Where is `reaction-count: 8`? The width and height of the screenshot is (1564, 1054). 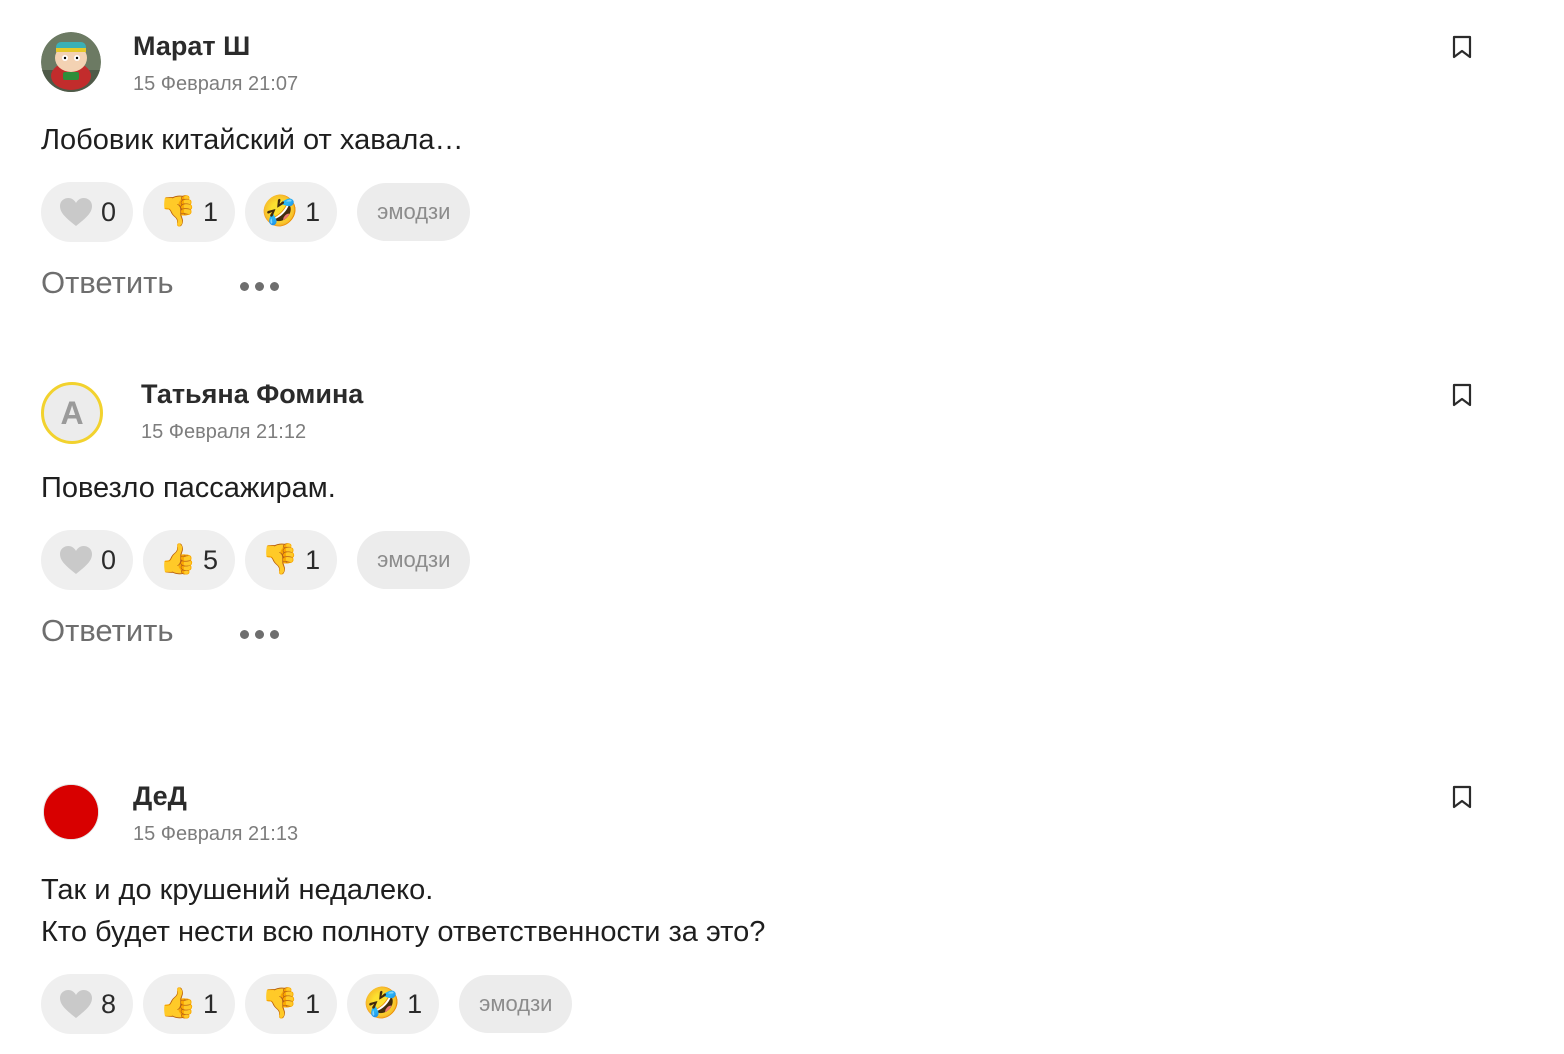
reaction-count: 8 is located at coordinates (109, 1003).